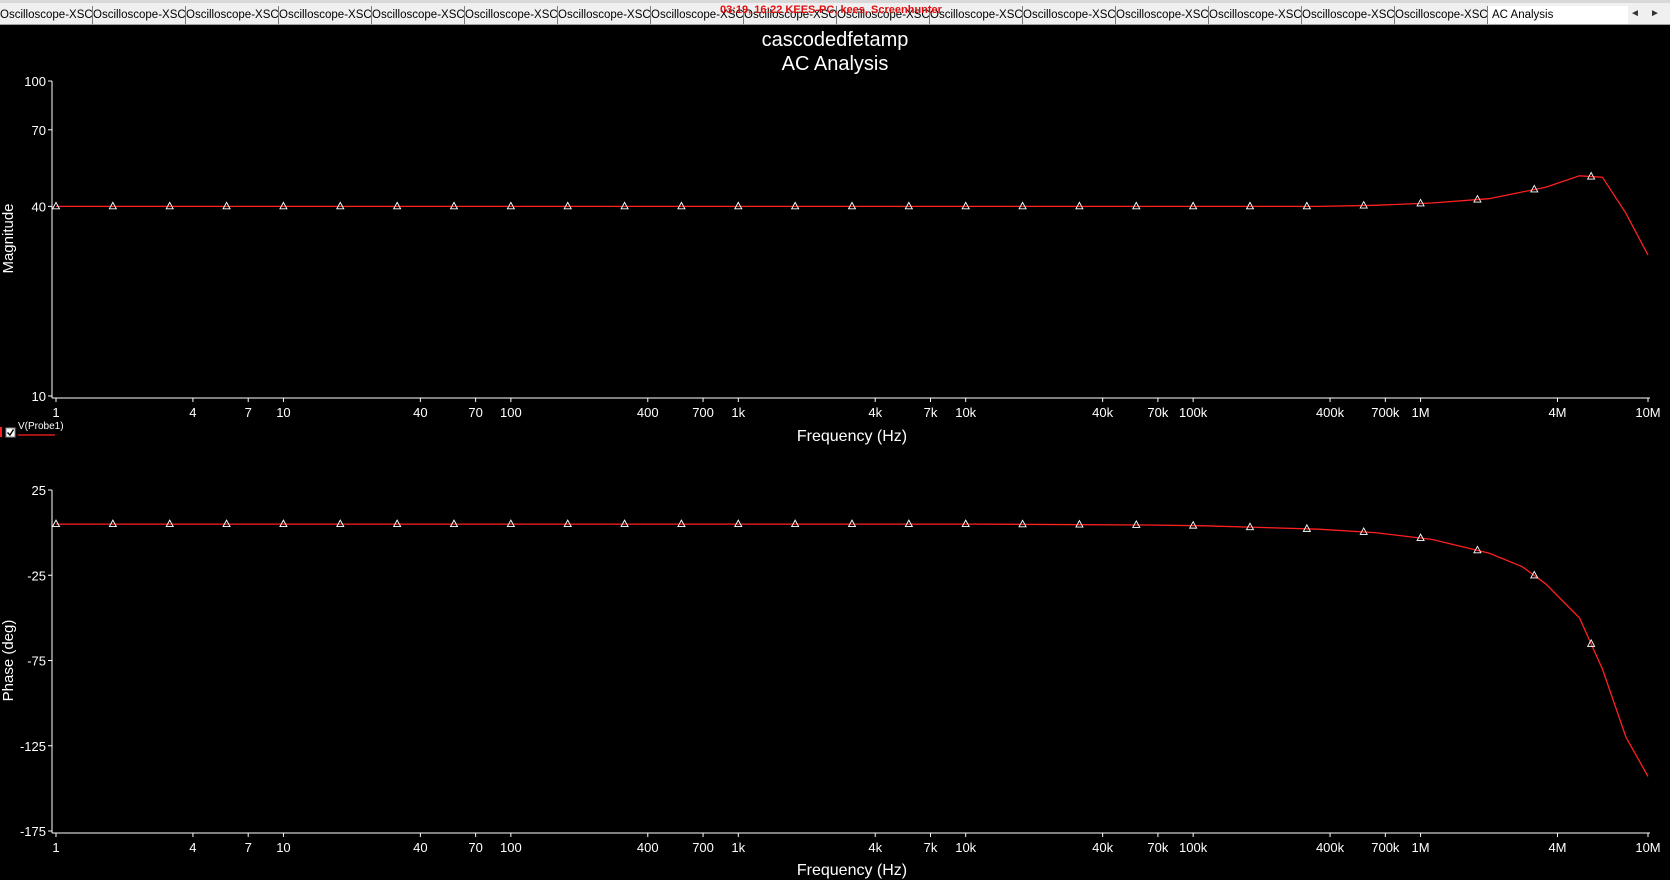 The height and width of the screenshot is (880, 1670). What do you see at coordinates (835, 64) in the screenshot?
I see `chart-subtitle: AC Analysis` at bounding box center [835, 64].